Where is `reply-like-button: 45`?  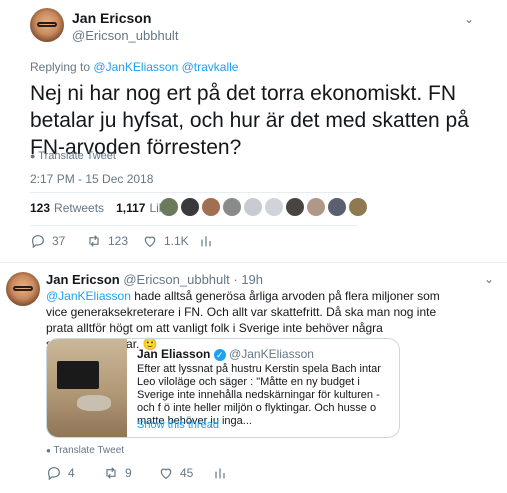 reply-like-button: 45 is located at coordinates (175, 473).